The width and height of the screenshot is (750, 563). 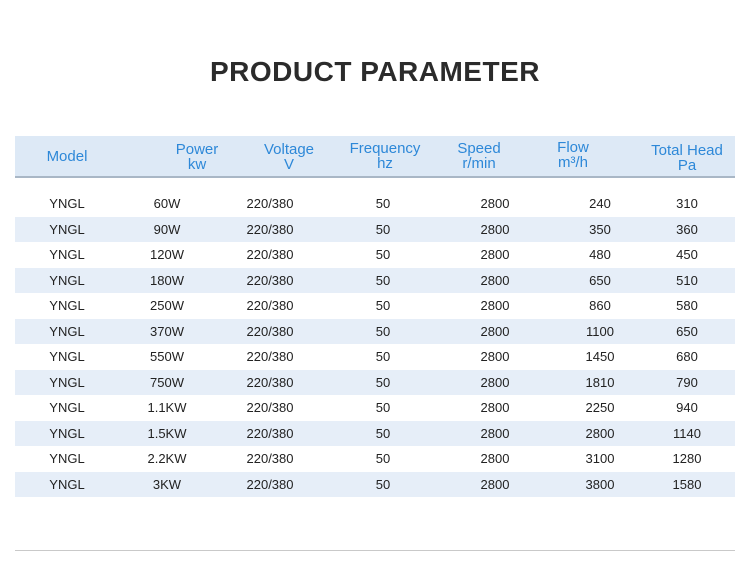 What do you see at coordinates (197, 157) in the screenshot?
I see `header-power: Power kw` at bounding box center [197, 157].